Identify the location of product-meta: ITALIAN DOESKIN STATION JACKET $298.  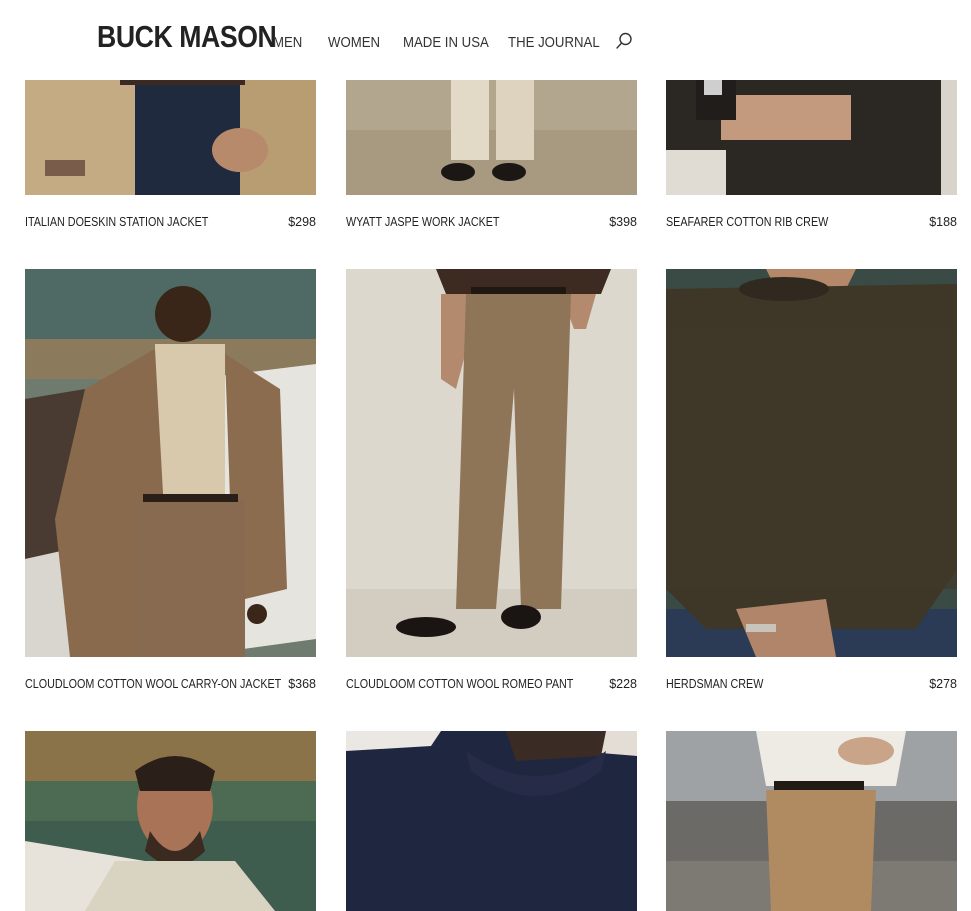
(170, 222).